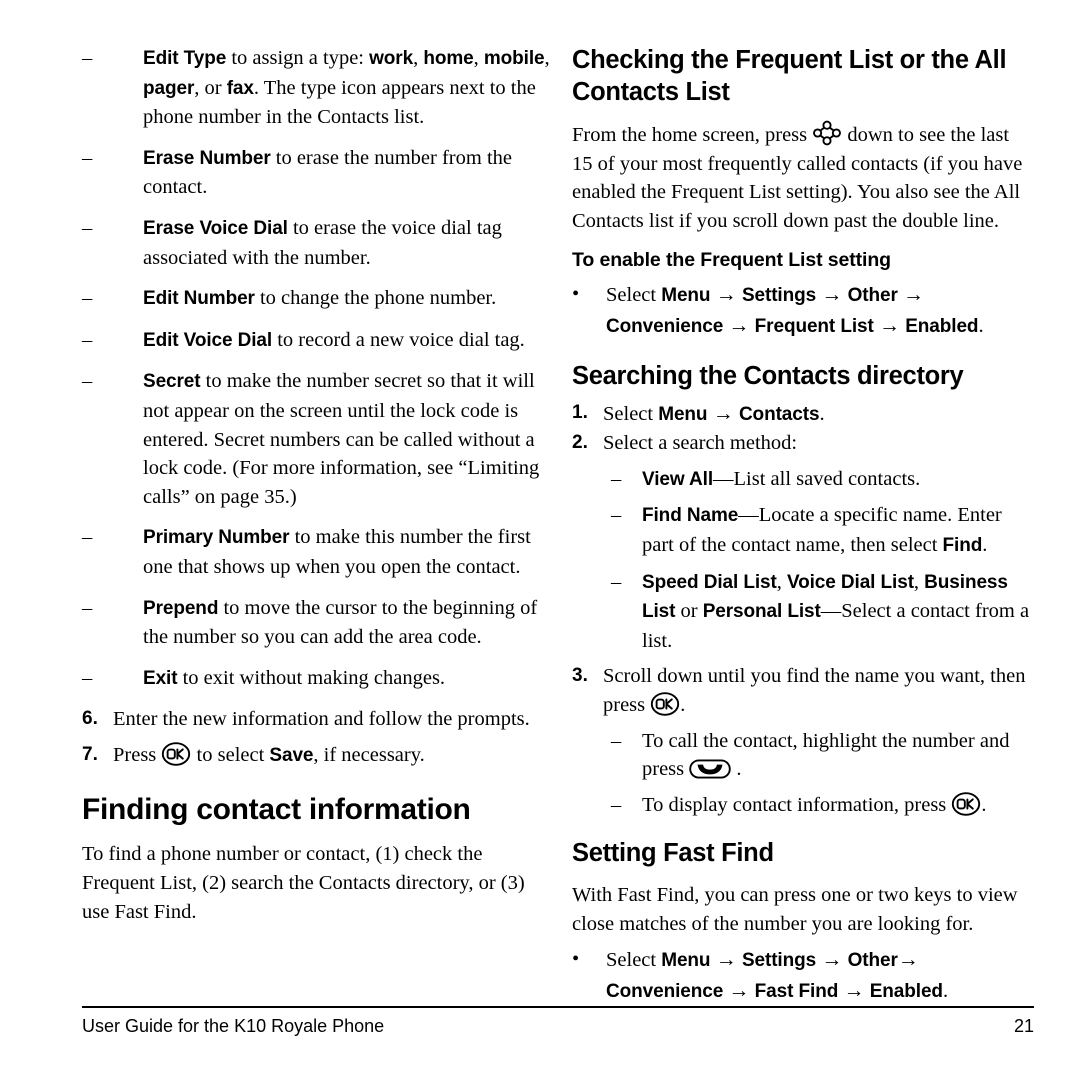 The height and width of the screenshot is (1080, 1080). What do you see at coordinates (768, 375) in the screenshot?
I see `heading-searching-contacts-directory: Searching the Contacts directory` at bounding box center [768, 375].